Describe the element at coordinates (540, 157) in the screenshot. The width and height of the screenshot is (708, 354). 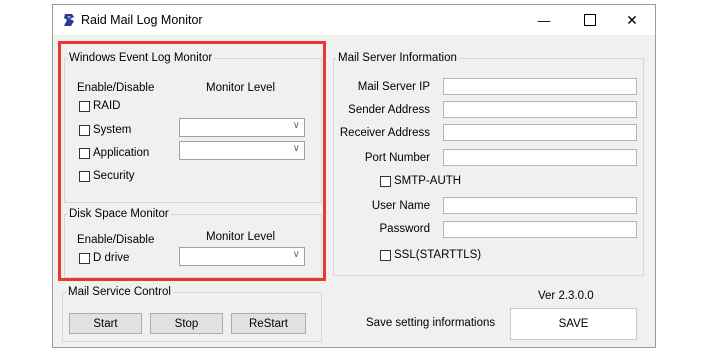
I see `port-number-input` at that location.